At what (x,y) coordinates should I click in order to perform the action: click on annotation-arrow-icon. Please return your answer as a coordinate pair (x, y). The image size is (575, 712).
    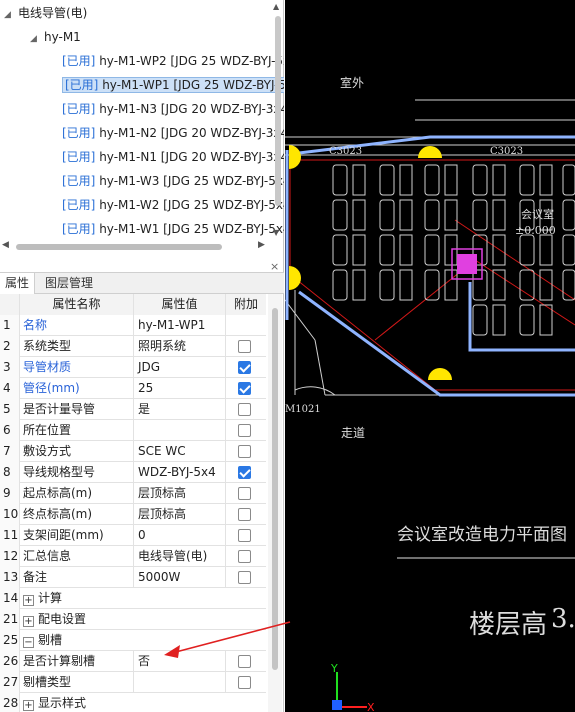
    Looking at the image, I should click on (227, 639).